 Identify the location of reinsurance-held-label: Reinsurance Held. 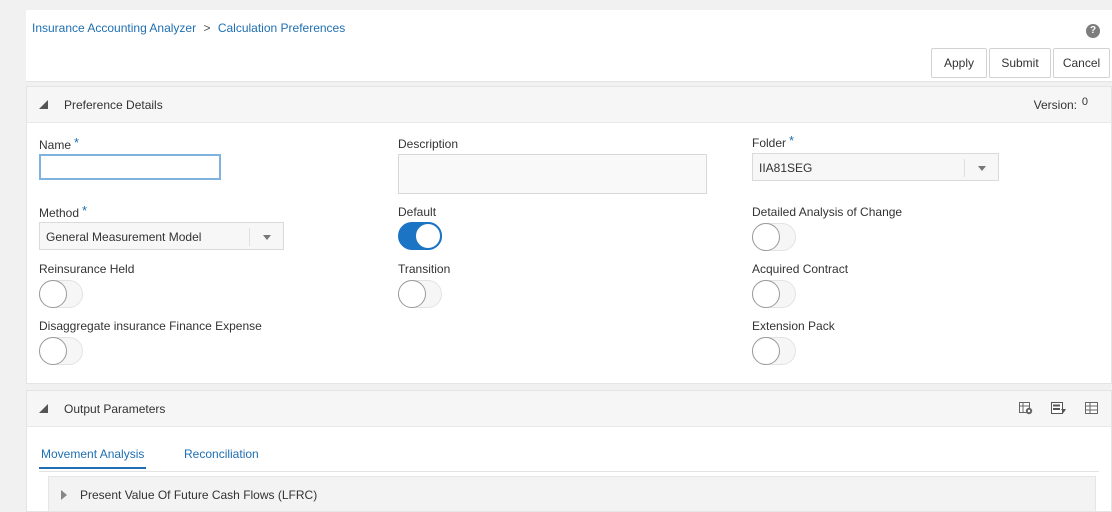
(87, 269).